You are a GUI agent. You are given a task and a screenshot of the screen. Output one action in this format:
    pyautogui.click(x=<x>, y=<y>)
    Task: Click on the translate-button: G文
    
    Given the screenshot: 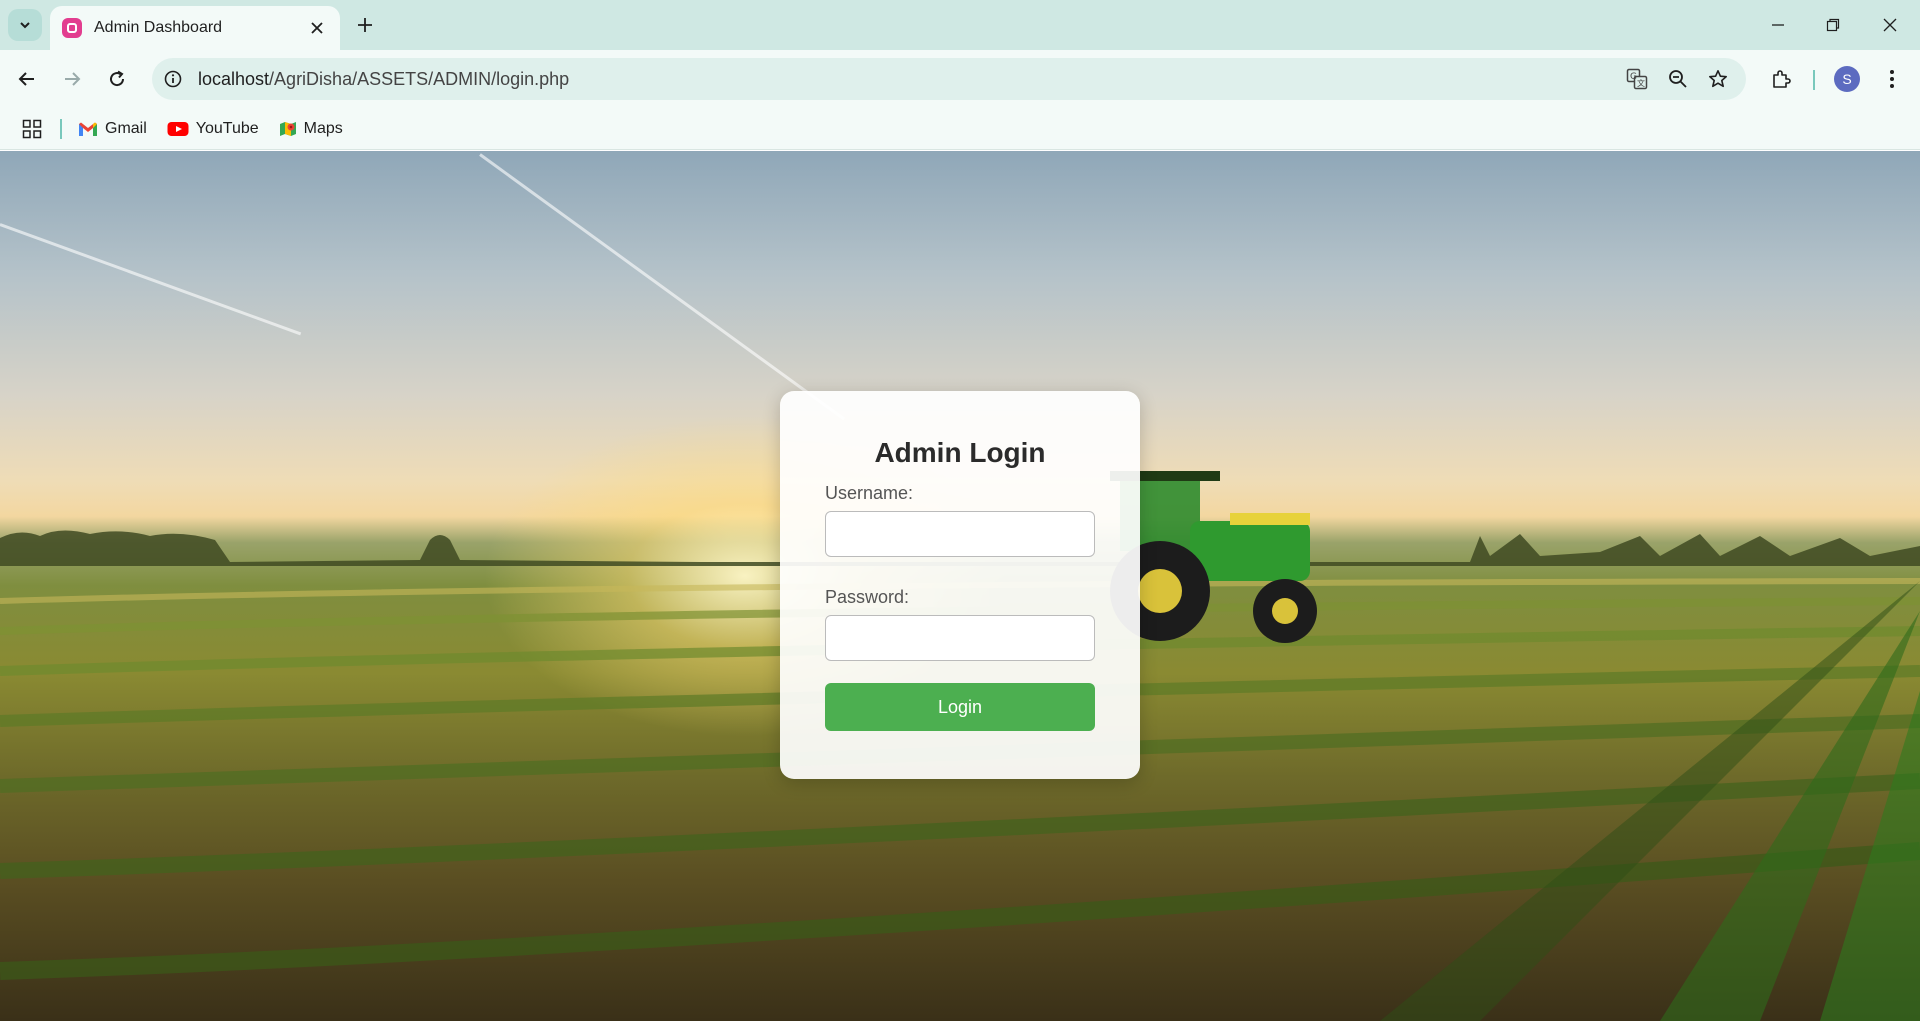 What is the action you would take?
    pyautogui.click(x=1637, y=79)
    